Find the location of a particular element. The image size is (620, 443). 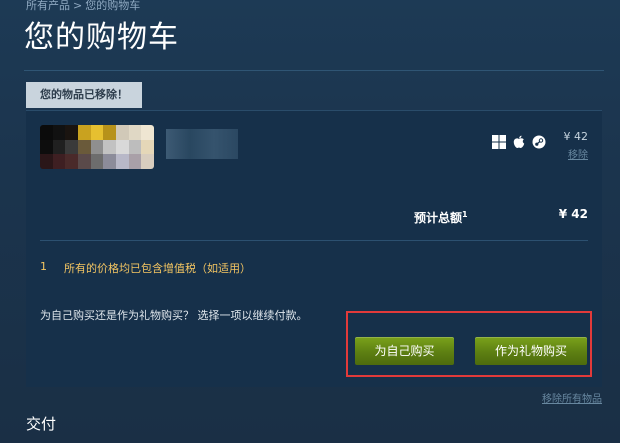

summary-divider is located at coordinates (314, 240).